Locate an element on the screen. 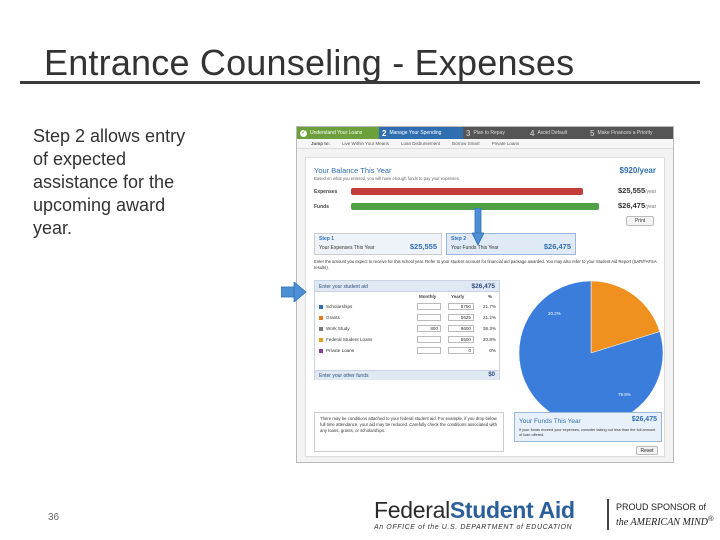 The width and height of the screenshot is (720, 540). step-make-finances-priority: 5 Make Finances a Priority is located at coordinates (630, 133).